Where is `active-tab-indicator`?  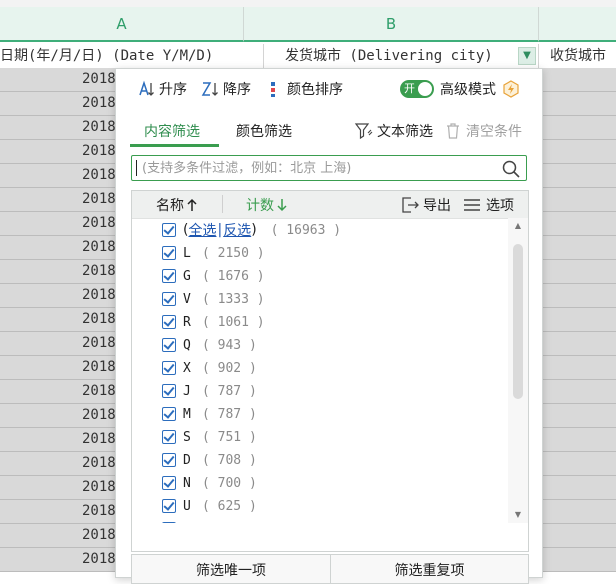
active-tab-indicator is located at coordinates (174, 145).